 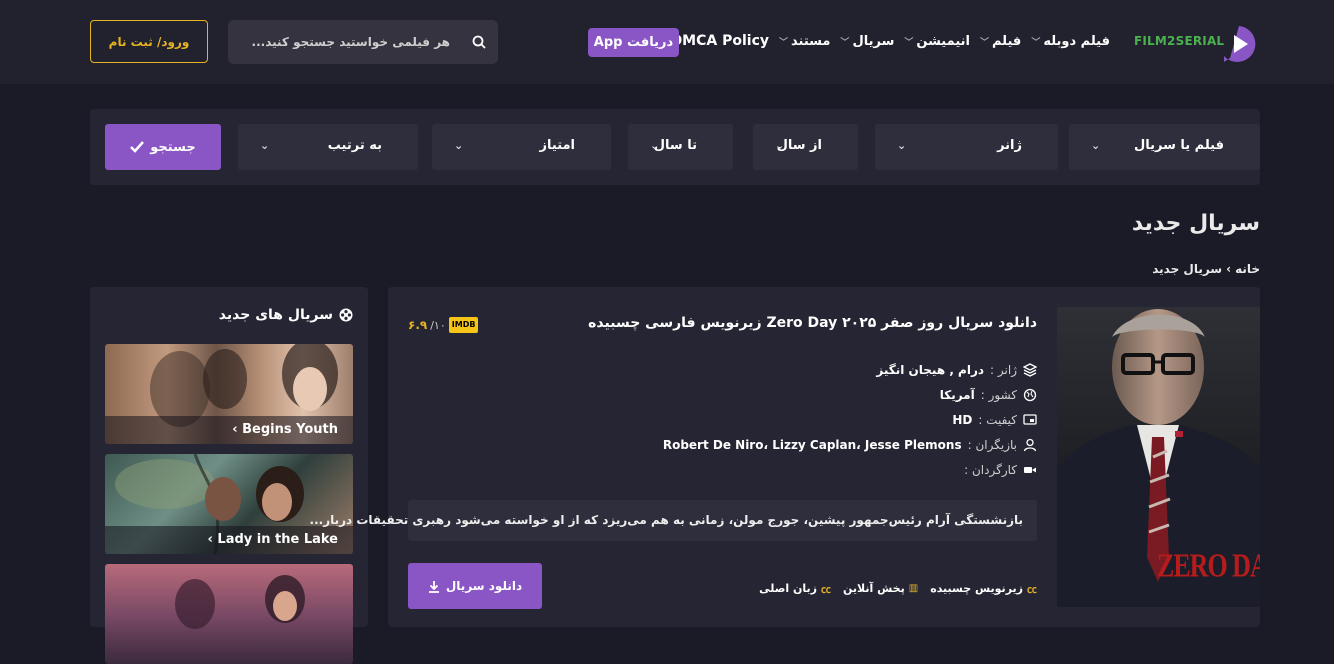 What do you see at coordinates (275, 315) in the screenshot?
I see `sidebar-title-text: سریال های جدید` at bounding box center [275, 315].